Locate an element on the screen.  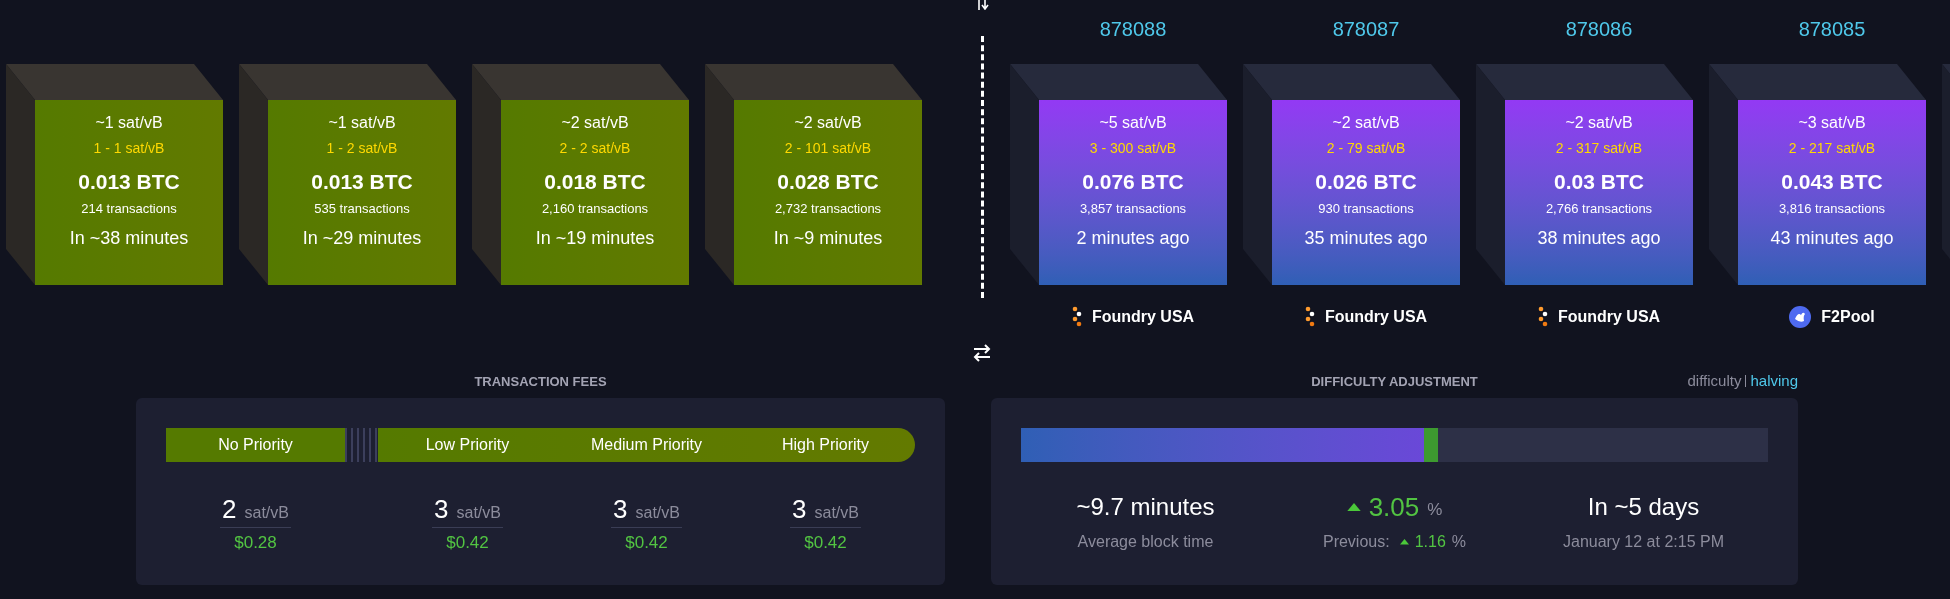
expected-marker is located at coordinates (1431, 445).